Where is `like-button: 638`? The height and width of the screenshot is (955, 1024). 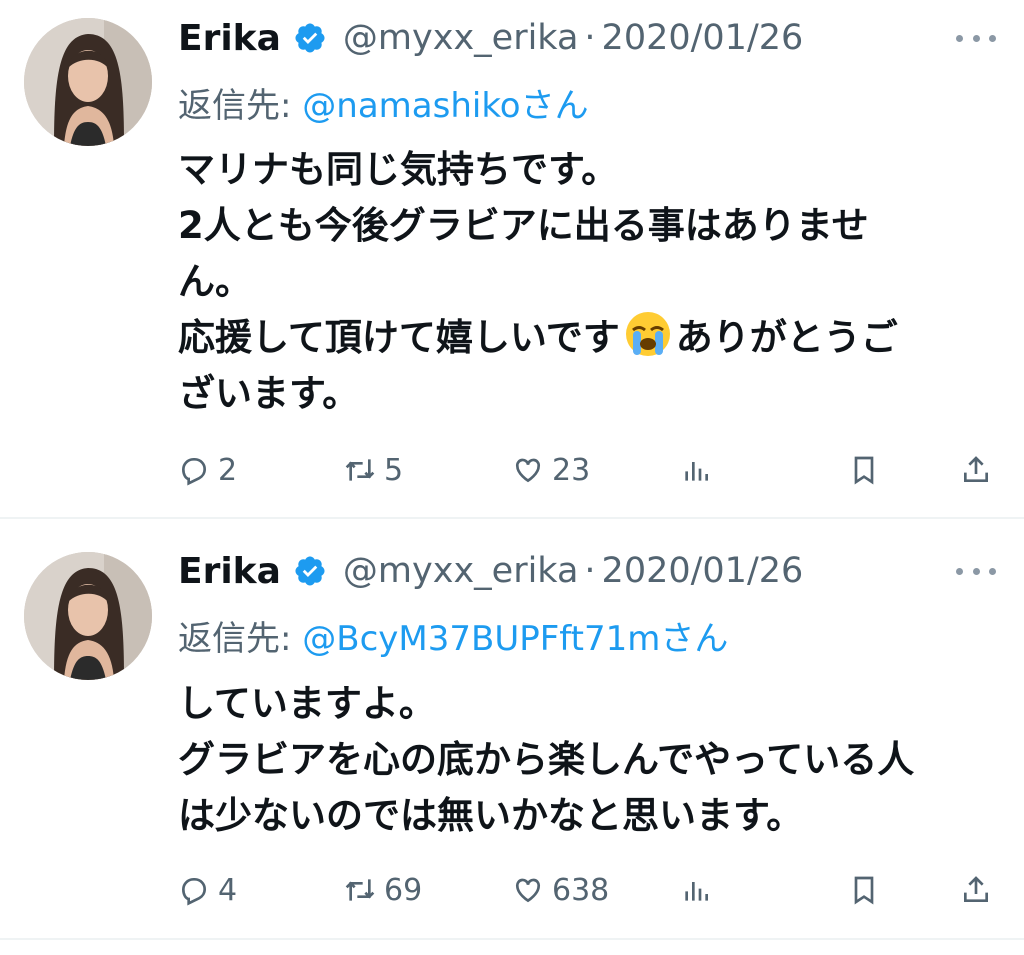
like-button: 638 is located at coordinates (560, 890).